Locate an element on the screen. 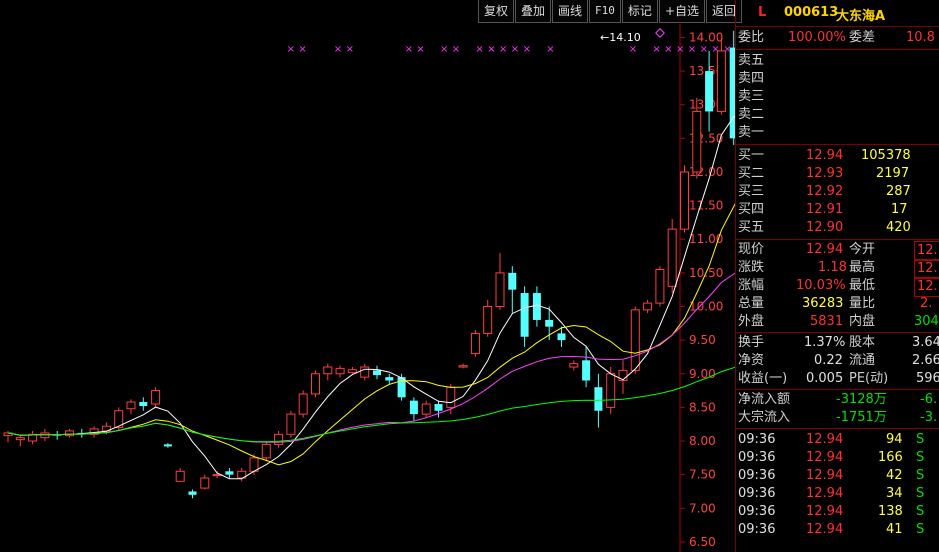 Image resolution: width=939 pixels, height=552 pixels. price-axis-label: 6.50 is located at coordinates (702, 542).